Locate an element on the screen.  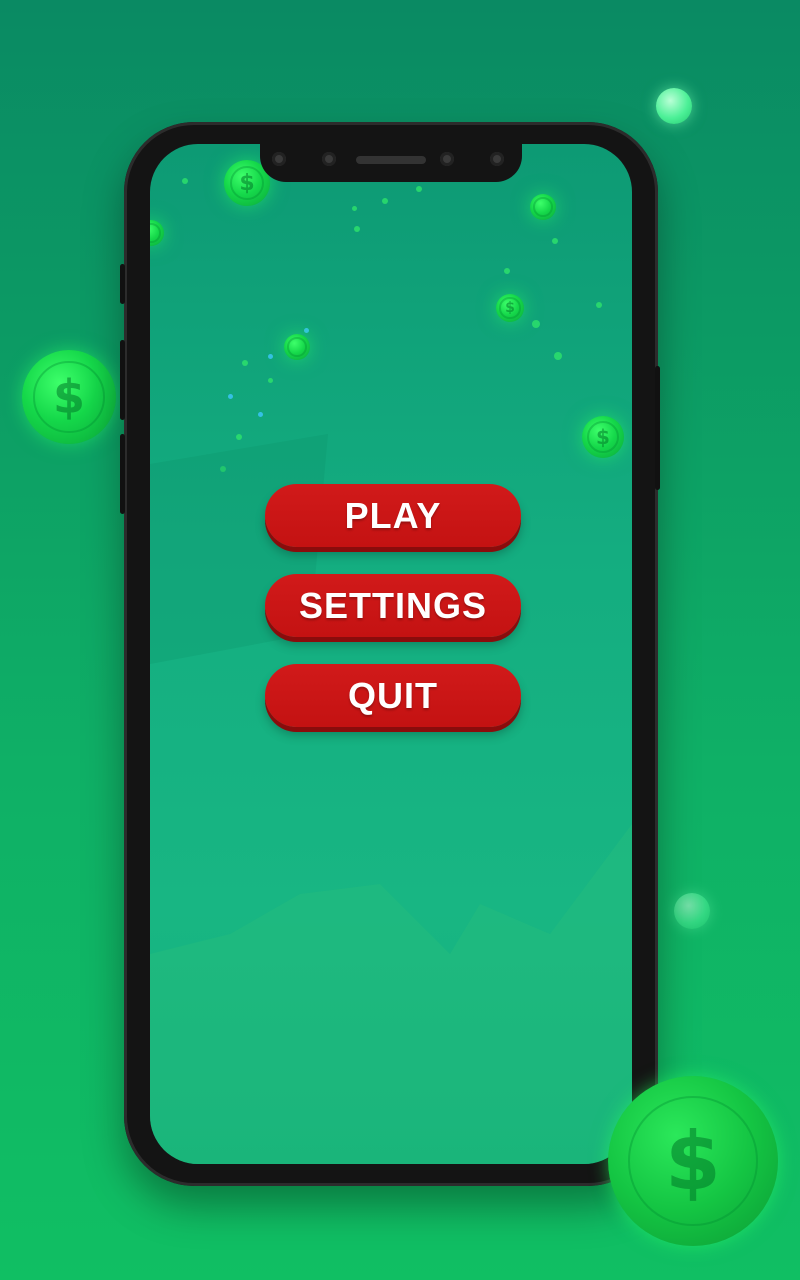
settings-button: SETTINGS is located at coordinates (393, 605).